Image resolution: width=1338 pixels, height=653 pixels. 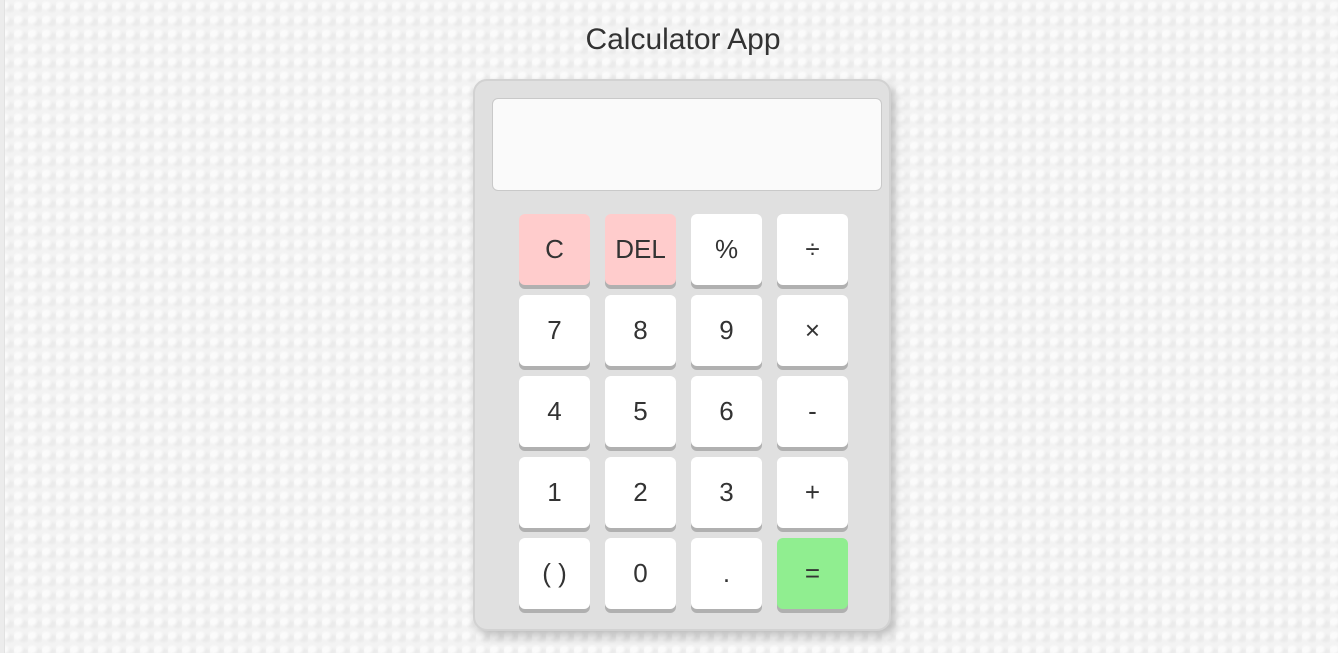 I want to click on percent-button: %, so click(x=726, y=249).